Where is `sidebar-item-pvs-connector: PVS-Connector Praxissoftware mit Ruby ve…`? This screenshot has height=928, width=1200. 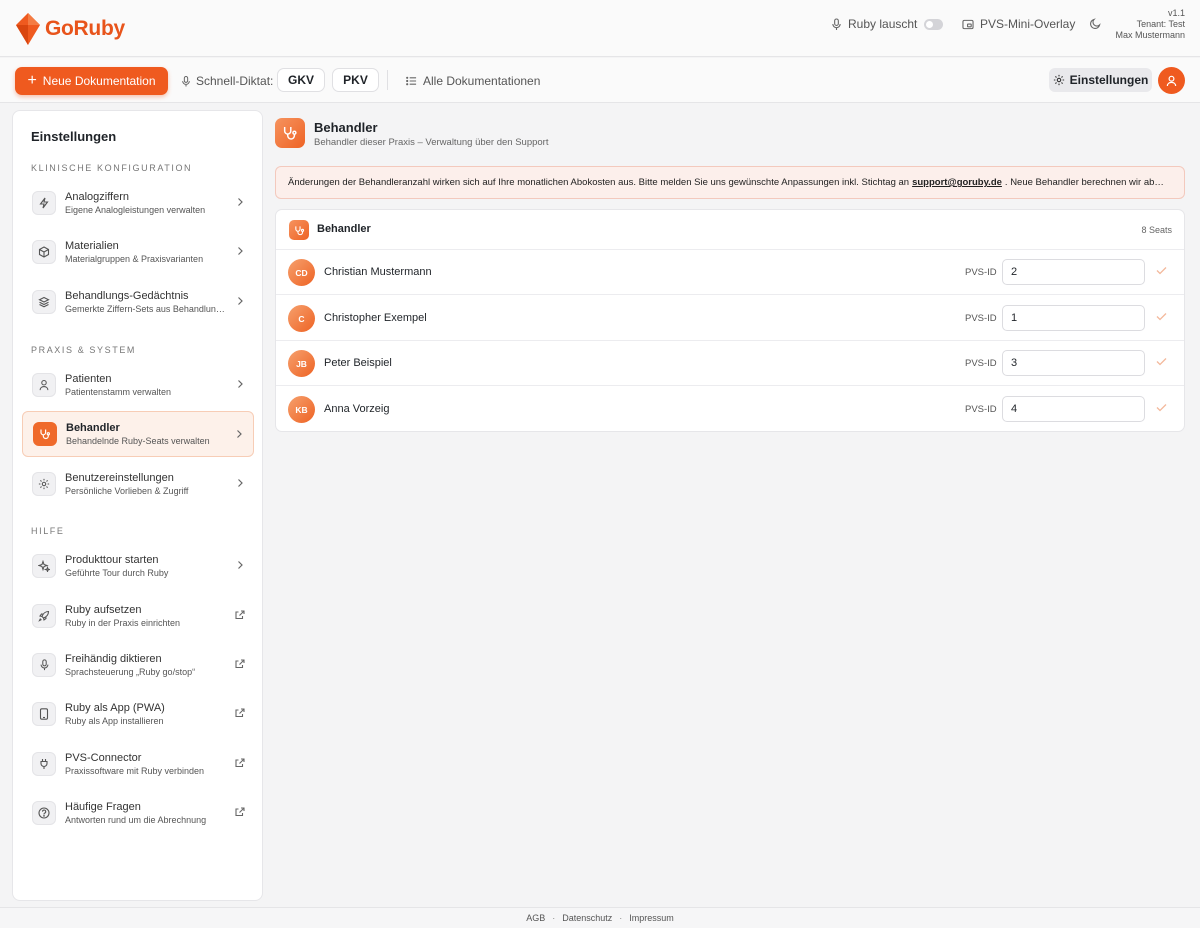
sidebar-item-pvs-connector: PVS-Connector Praxissoftware mit Ruby ve… is located at coordinates (138, 764).